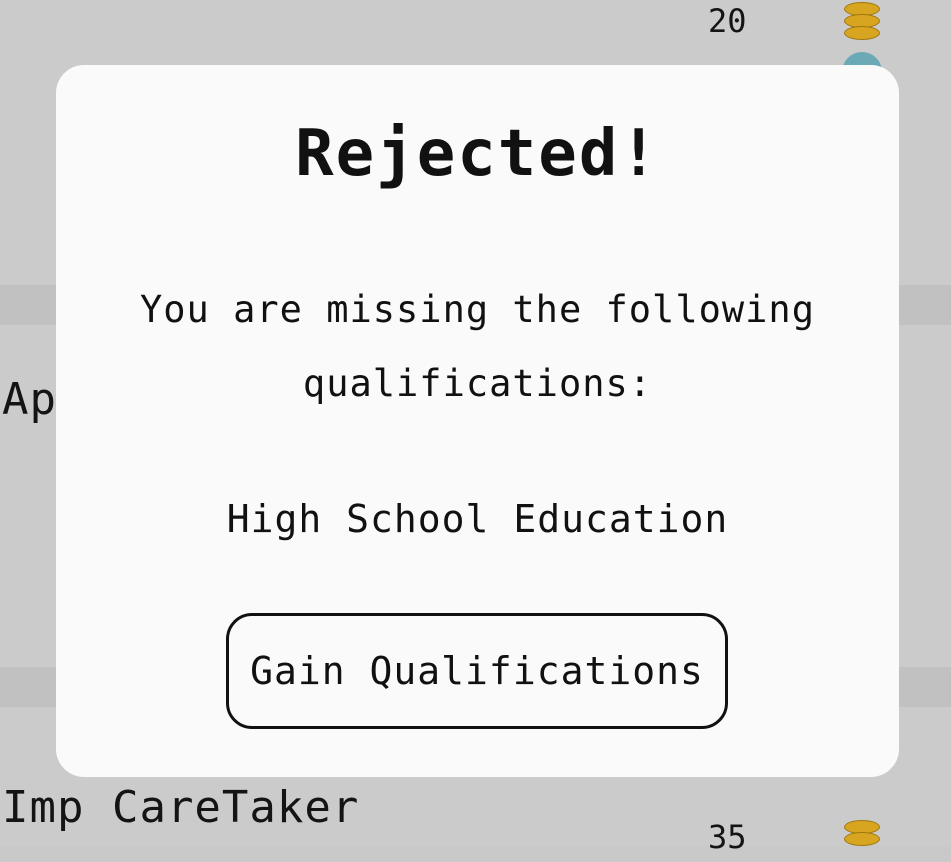  I want to click on dialog-title: Rejected!, so click(477, 154).